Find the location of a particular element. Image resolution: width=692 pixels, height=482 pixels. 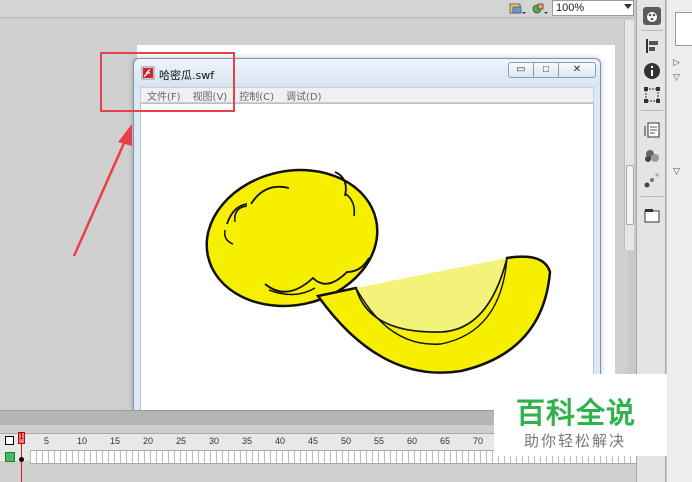

frame-number: 65 is located at coordinates (445, 441).